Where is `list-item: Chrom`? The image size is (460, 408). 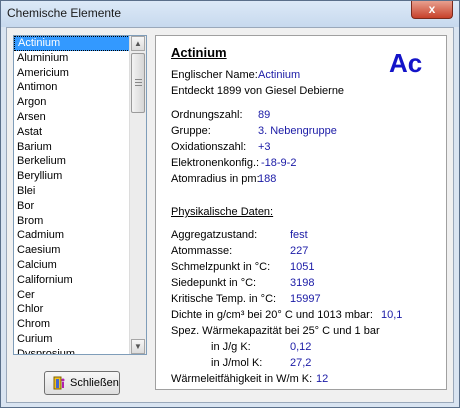
list-item: Chrom is located at coordinates (73, 324).